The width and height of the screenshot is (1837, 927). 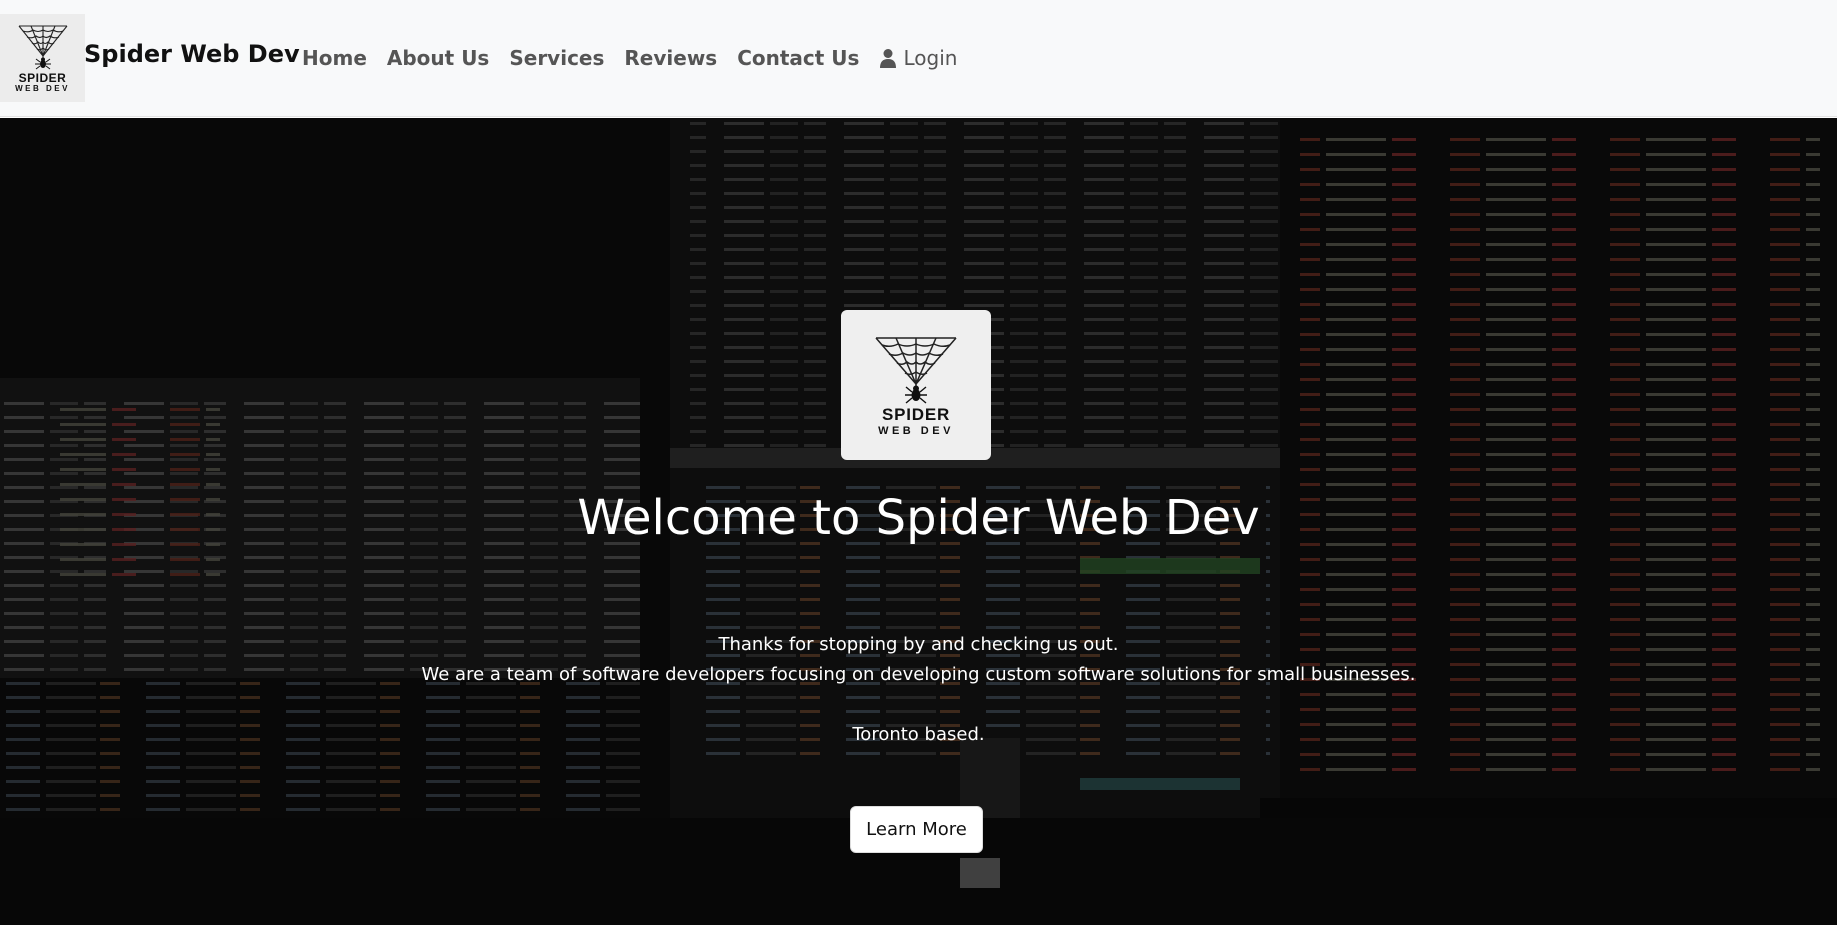 I want to click on brand-logo: SPIDER WEB DEV, so click(x=42, y=58).